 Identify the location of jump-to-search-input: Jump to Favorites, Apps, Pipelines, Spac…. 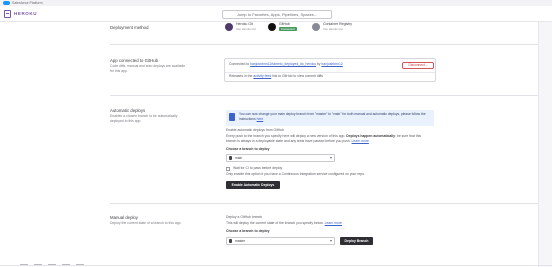
(277, 14).